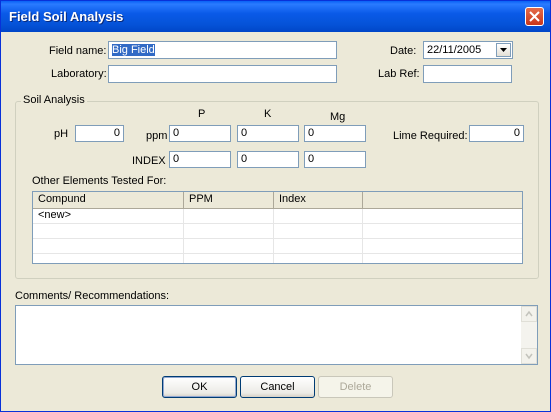  Describe the element at coordinates (200, 159) in the screenshot. I see `p-index-input: 0` at that location.